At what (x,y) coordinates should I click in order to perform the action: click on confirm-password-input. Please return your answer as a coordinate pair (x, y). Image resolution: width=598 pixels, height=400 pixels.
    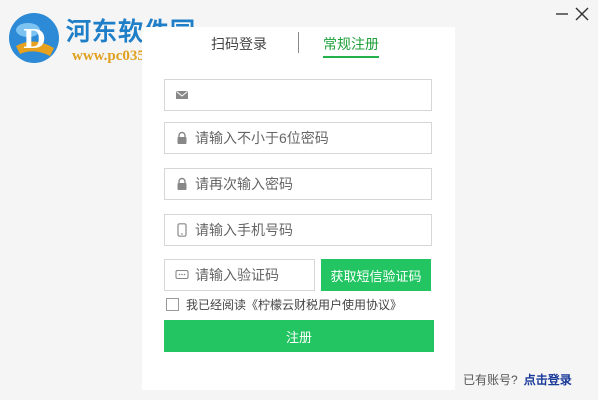
    Looking at the image, I should click on (310, 184).